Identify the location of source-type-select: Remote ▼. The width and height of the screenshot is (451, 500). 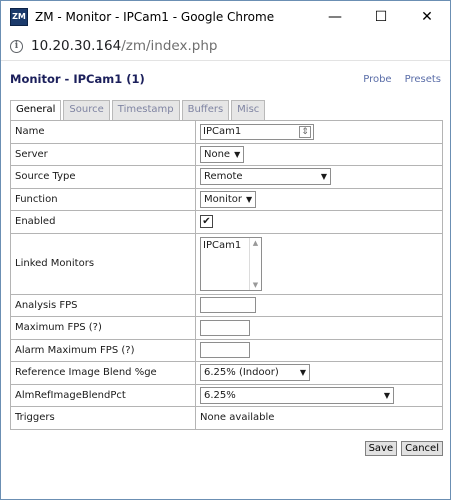
(265, 177).